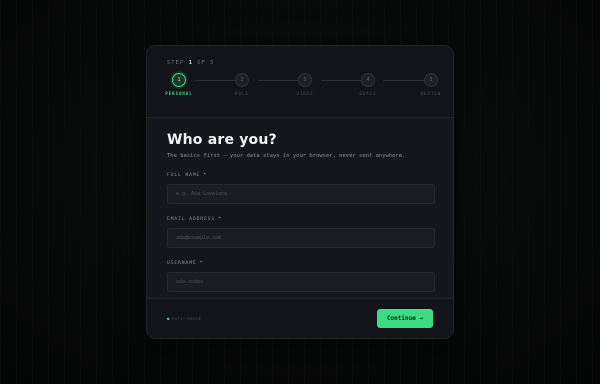  I want to click on step-dot: 3, so click(305, 80).